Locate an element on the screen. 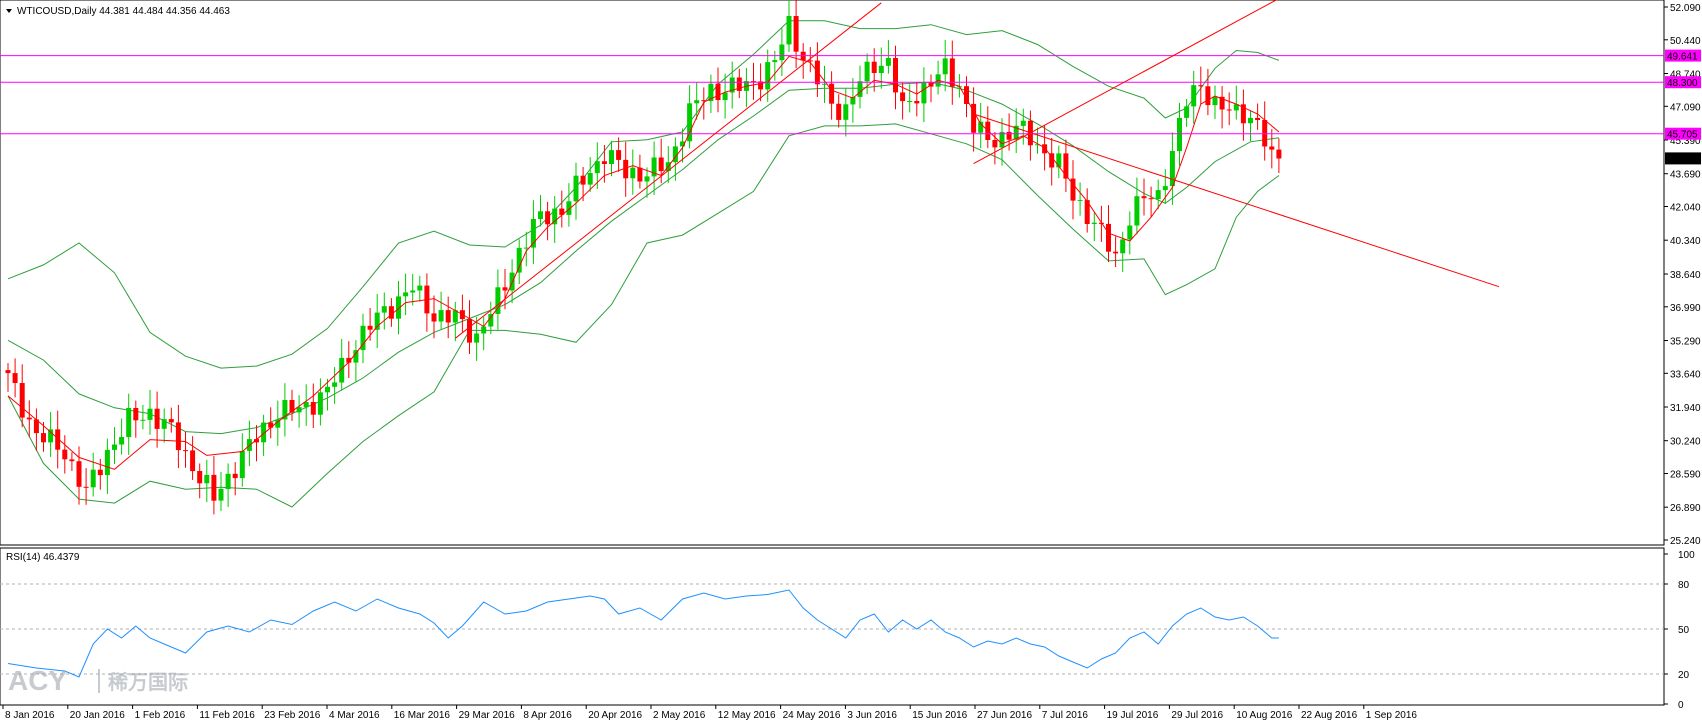 The image size is (1702, 725). rsi-tick-label: 20 is located at coordinates (1684, 675).